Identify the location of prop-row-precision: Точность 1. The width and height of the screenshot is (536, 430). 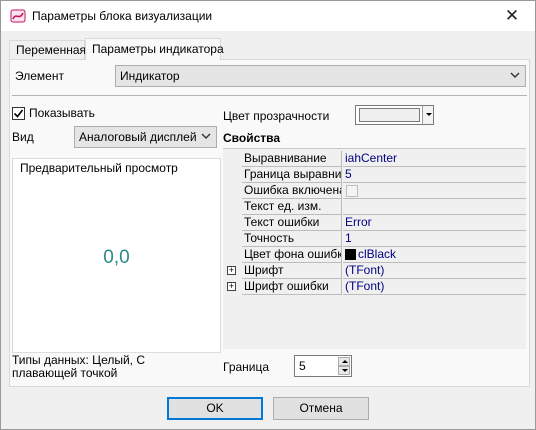
(374, 239).